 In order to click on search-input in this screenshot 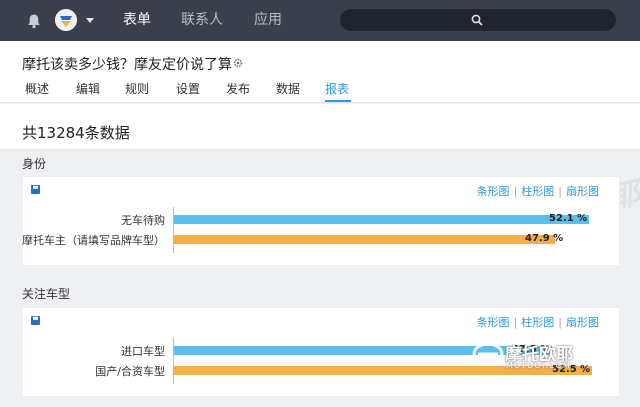, I will do `click(478, 20)`.